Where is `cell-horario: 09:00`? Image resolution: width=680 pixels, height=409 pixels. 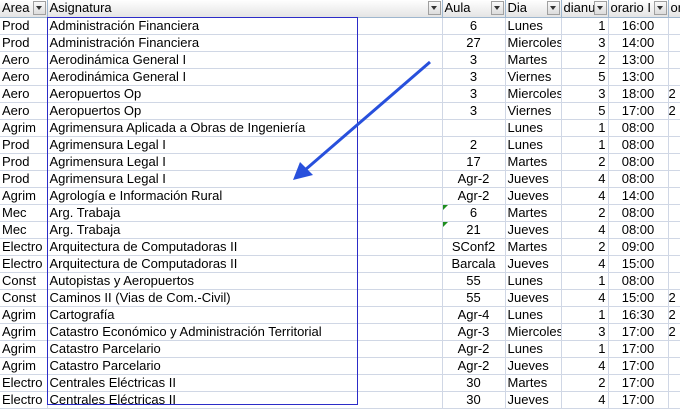
cell-horario: 09:00 is located at coordinates (638, 246).